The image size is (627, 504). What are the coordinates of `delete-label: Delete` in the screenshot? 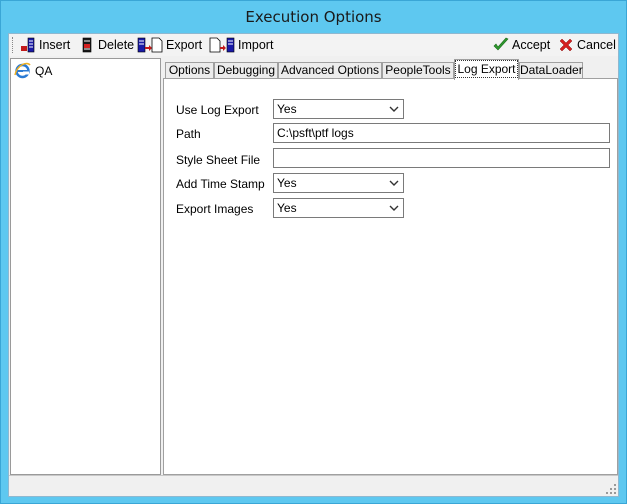 It's located at (116, 45).